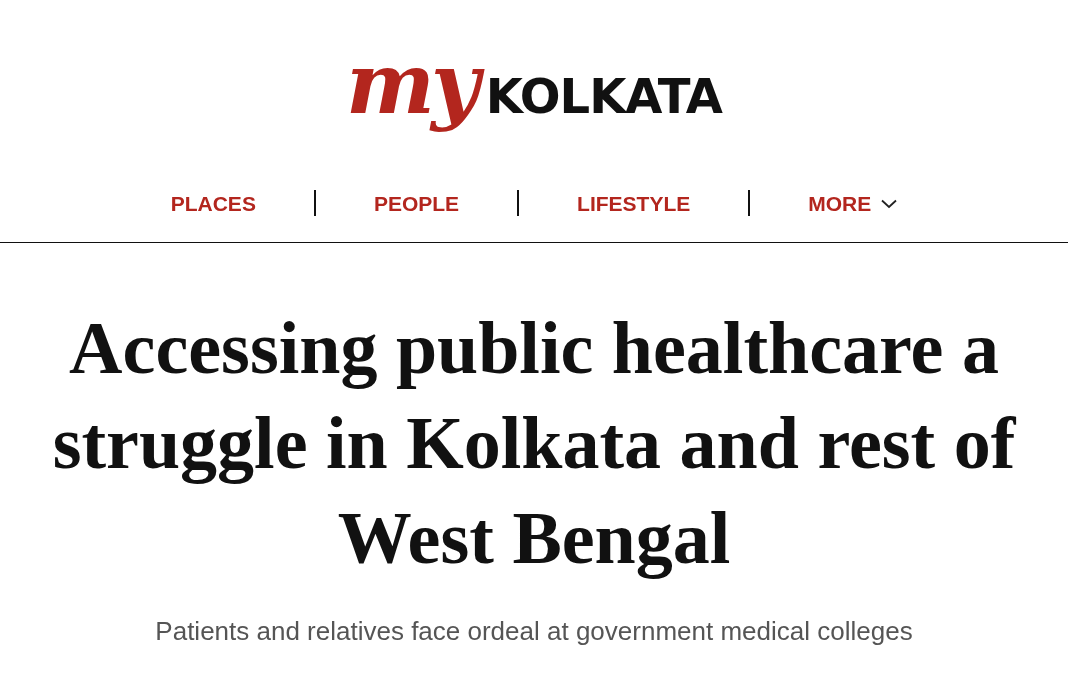 The width and height of the screenshot is (1068, 697). I want to click on nav-link: PEOPLE, so click(416, 204).